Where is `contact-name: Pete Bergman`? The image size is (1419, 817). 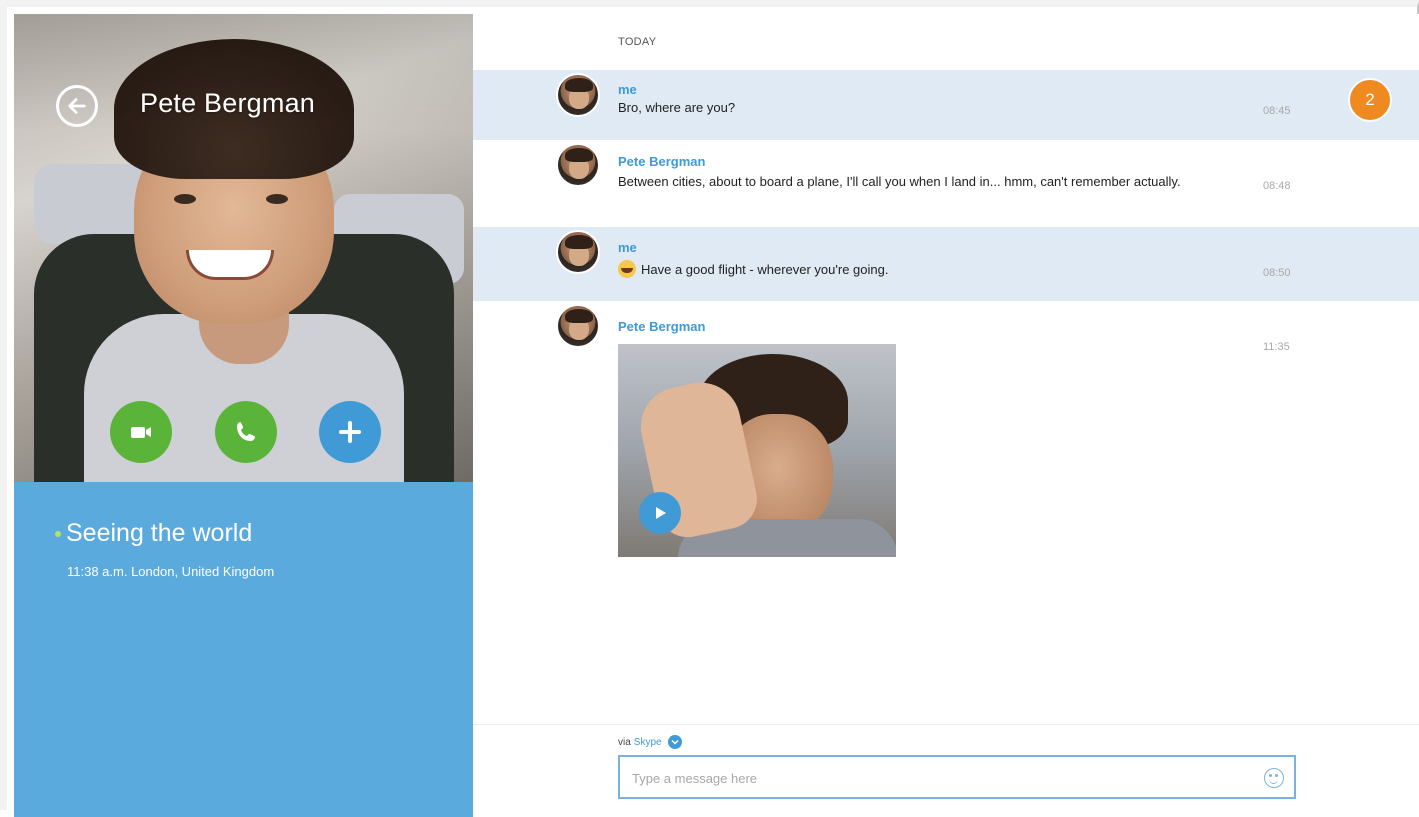 contact-name: Pete Bergman is located at coordinates (227, 103).